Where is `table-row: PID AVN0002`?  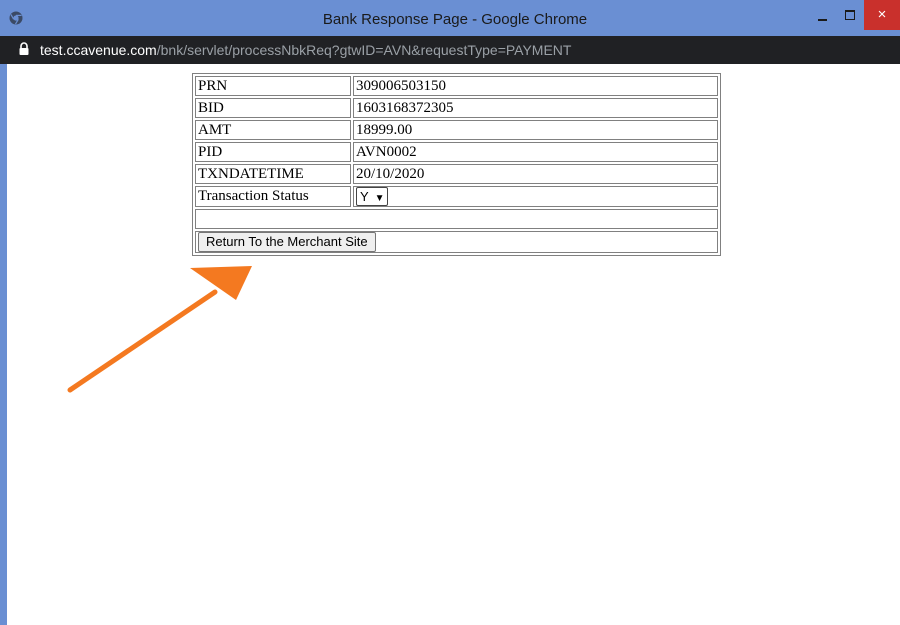 table-row: PID AVN0002 is located at coordinates (456, 152).